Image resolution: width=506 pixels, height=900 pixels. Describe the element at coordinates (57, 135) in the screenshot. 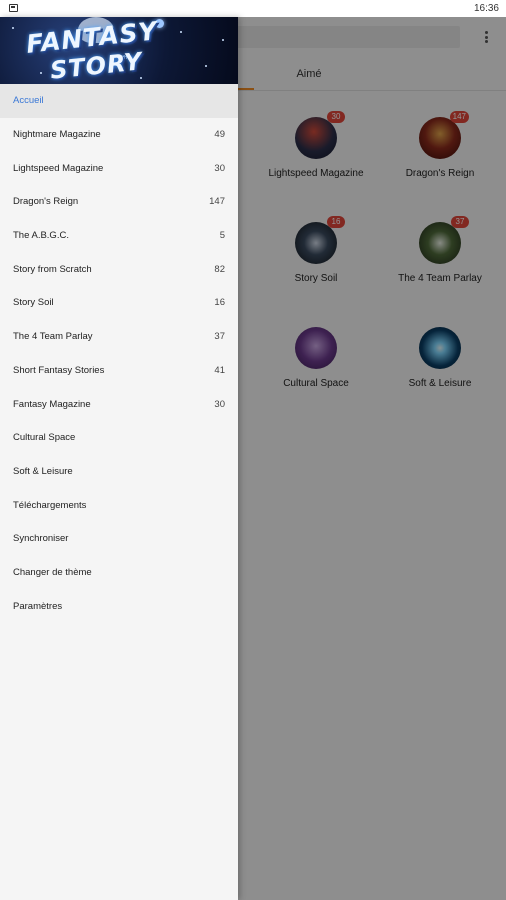

I see `drawer-item-label: Nightmare Magazine` at that location.